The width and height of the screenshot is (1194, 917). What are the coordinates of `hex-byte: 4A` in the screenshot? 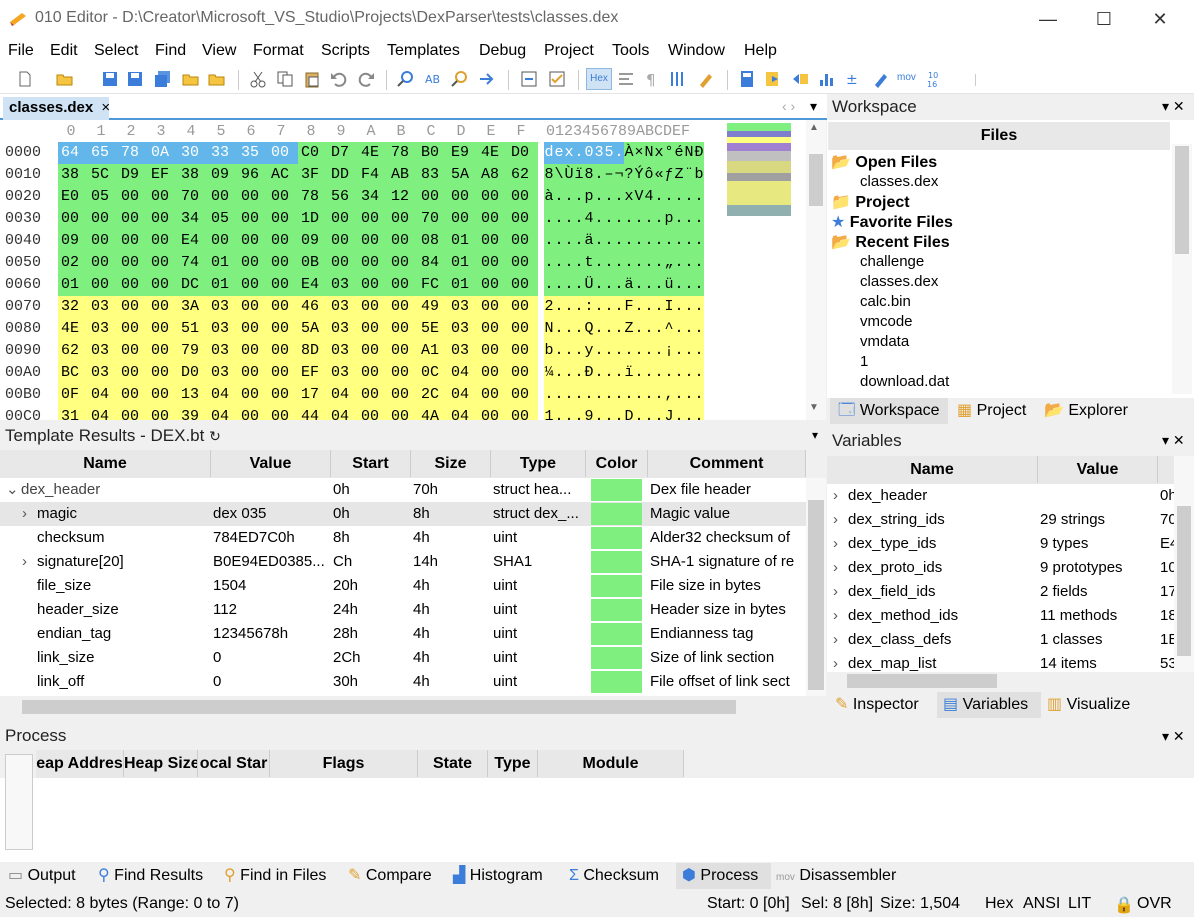 It's located at (433, 413).